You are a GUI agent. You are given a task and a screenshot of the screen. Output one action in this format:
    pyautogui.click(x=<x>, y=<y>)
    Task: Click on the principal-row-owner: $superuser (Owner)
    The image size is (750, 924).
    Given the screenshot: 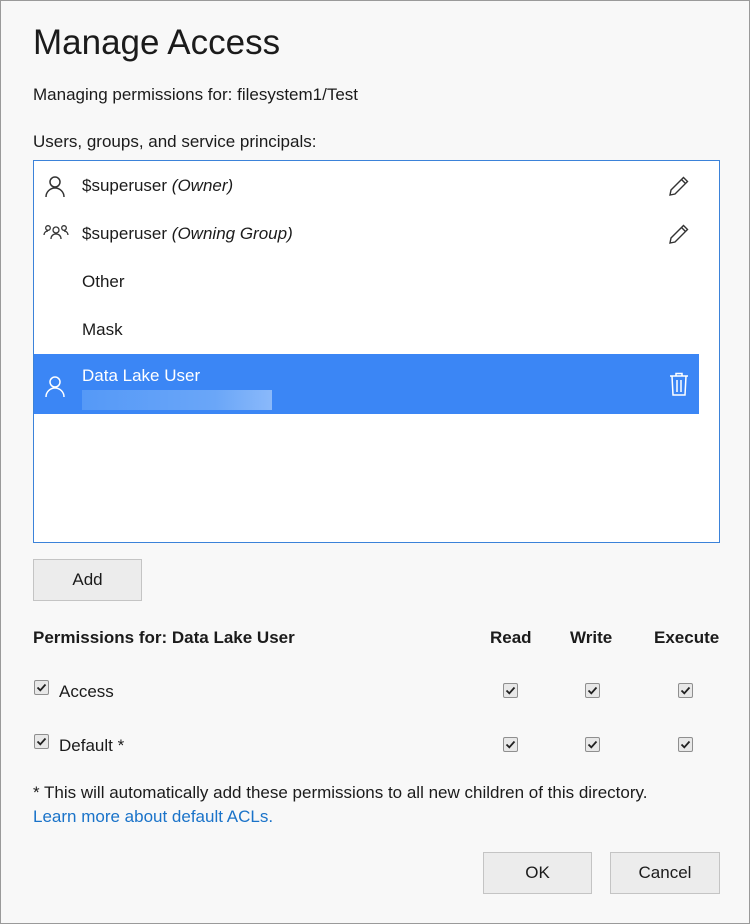 What is the action you would take?
    pyautogui.click(x=366, y=186)
    